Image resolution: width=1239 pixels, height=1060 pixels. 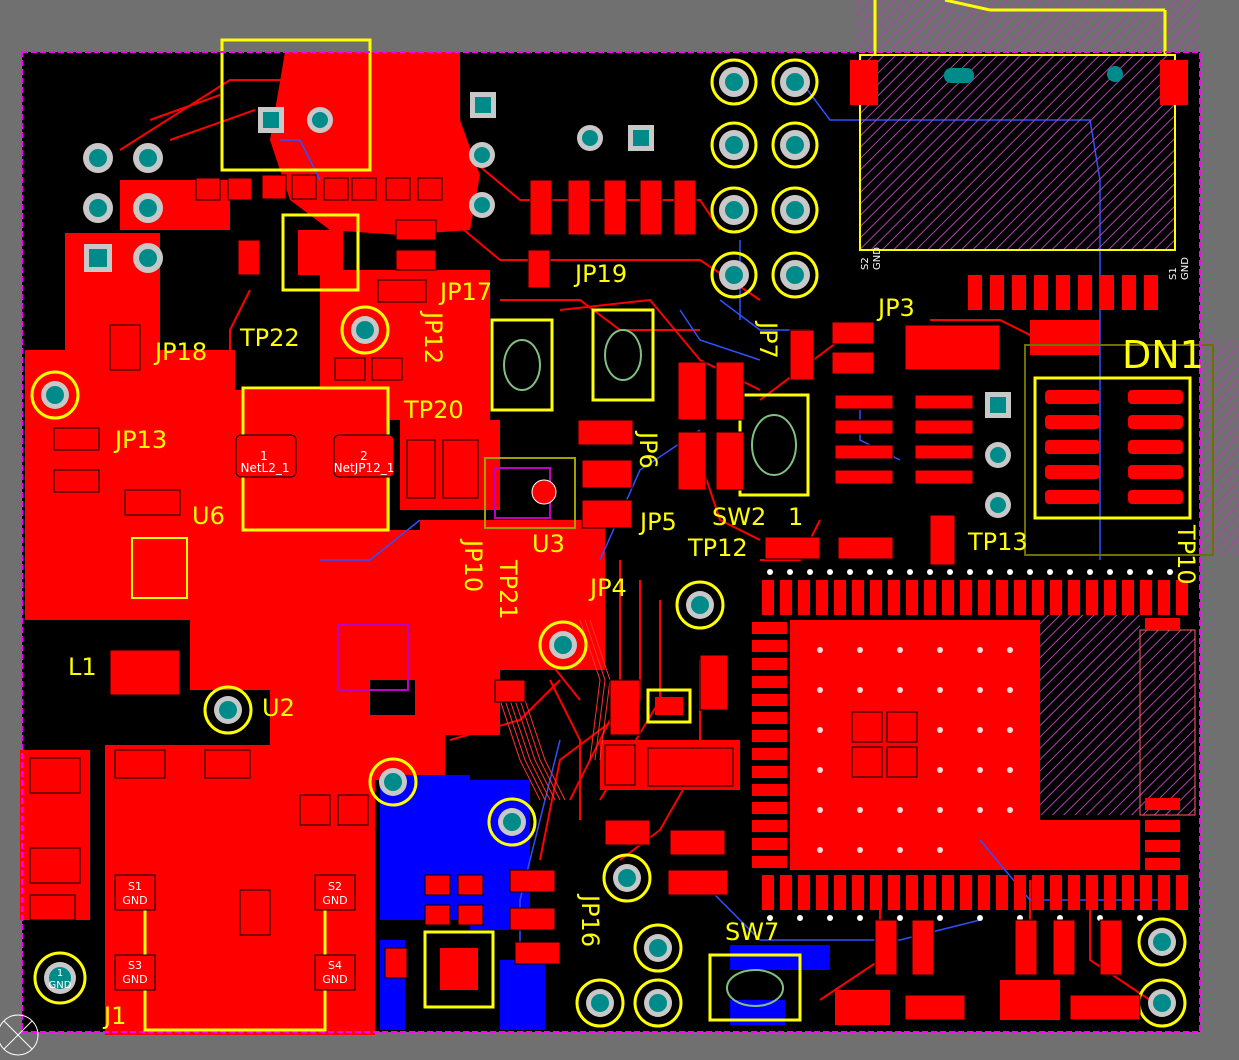 What do you see at coordinates (264, 468) in the screenshot?
I see `l2-pad1-net: NetL2_1` at bounding box center [264, 468].